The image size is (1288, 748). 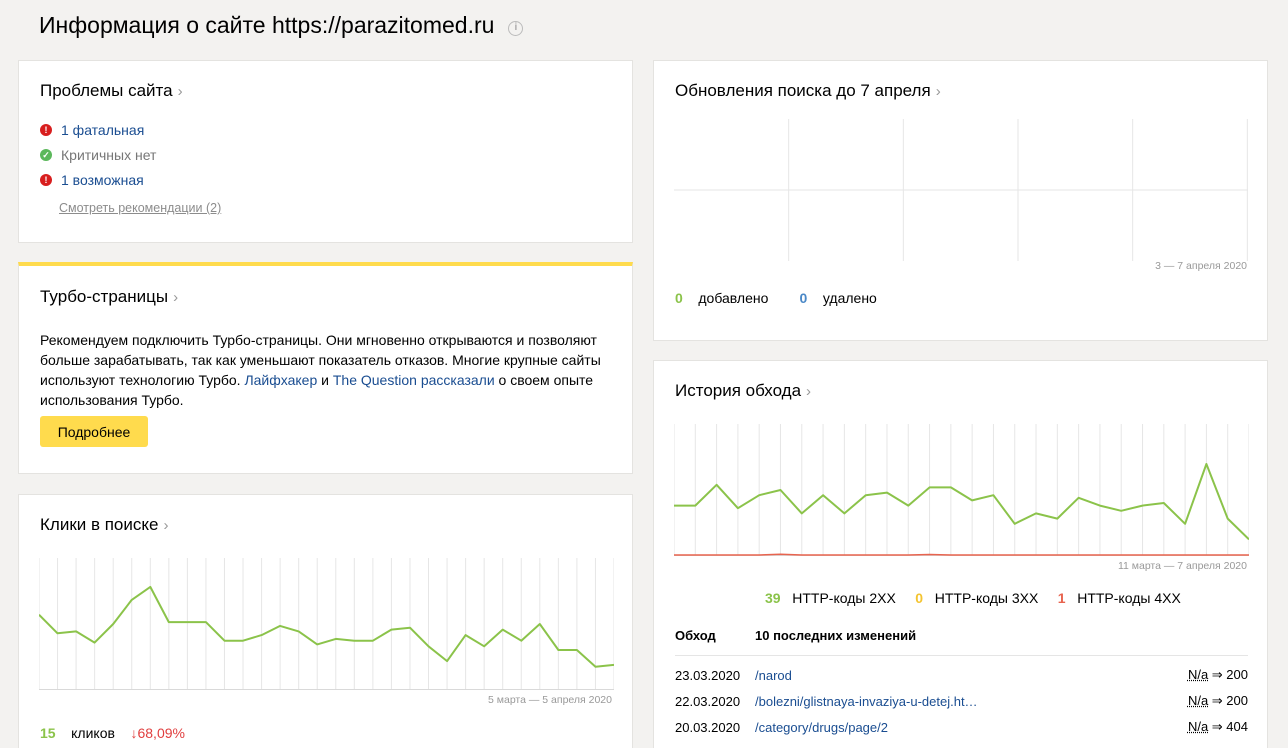 What do you see at coordinates (949, 727) in the screenshot?
I see `change-url: /category/drugs/page/2` at bounding box center [949, 727].